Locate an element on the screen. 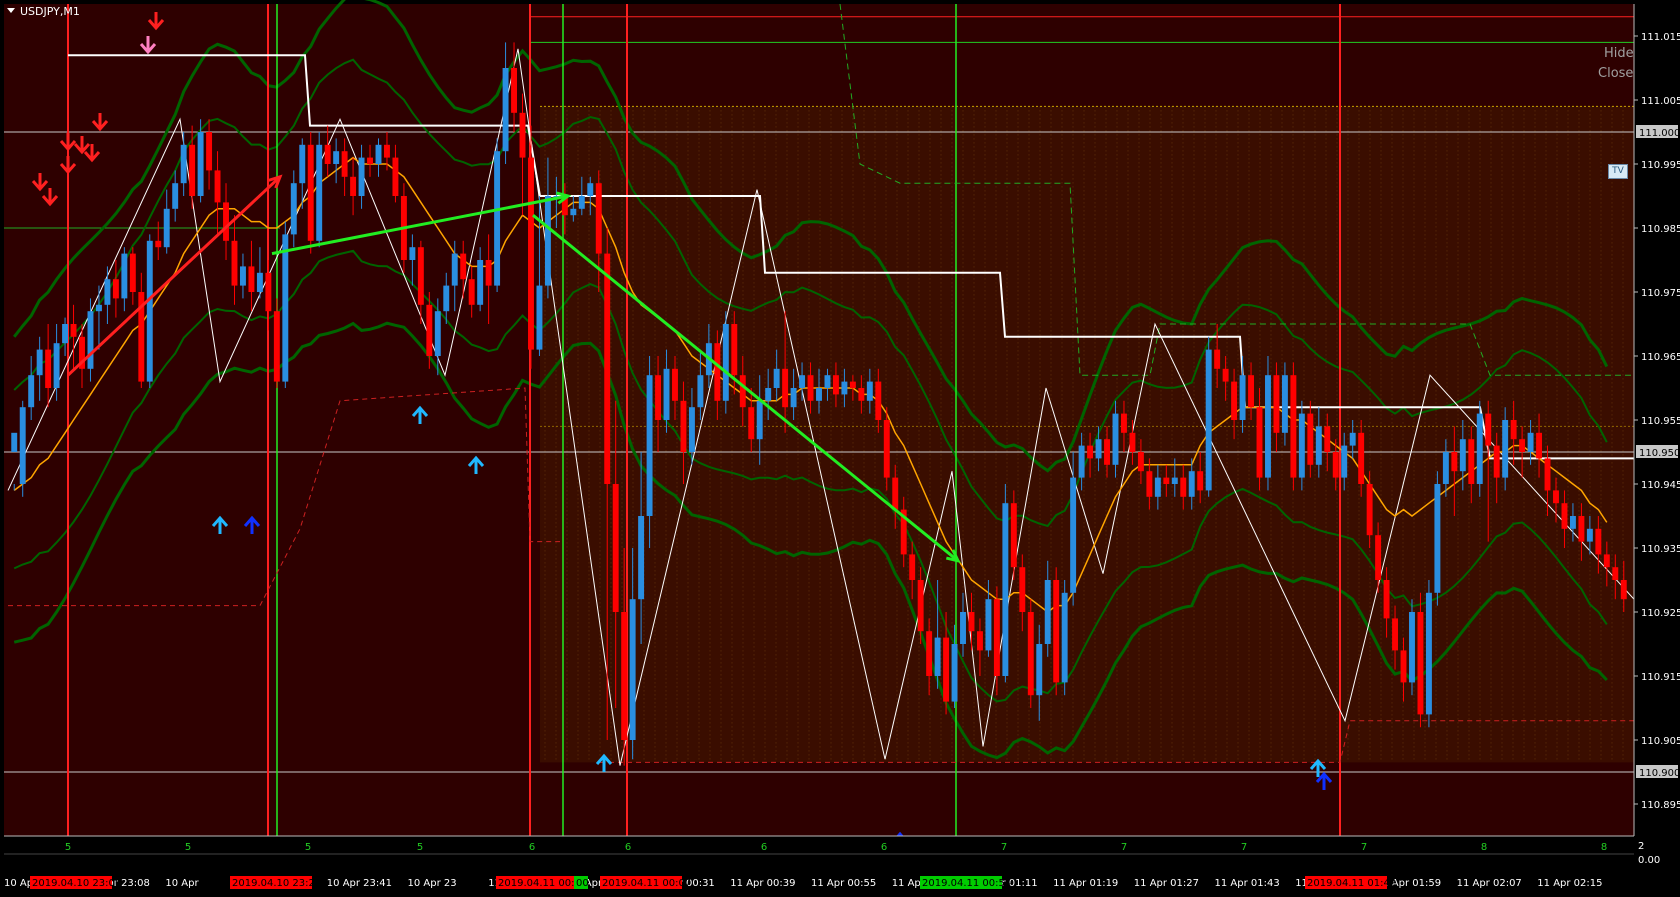 The image size is (1680, 897). price-tick-label: 110.995 is located at coordinates (1660, 165).